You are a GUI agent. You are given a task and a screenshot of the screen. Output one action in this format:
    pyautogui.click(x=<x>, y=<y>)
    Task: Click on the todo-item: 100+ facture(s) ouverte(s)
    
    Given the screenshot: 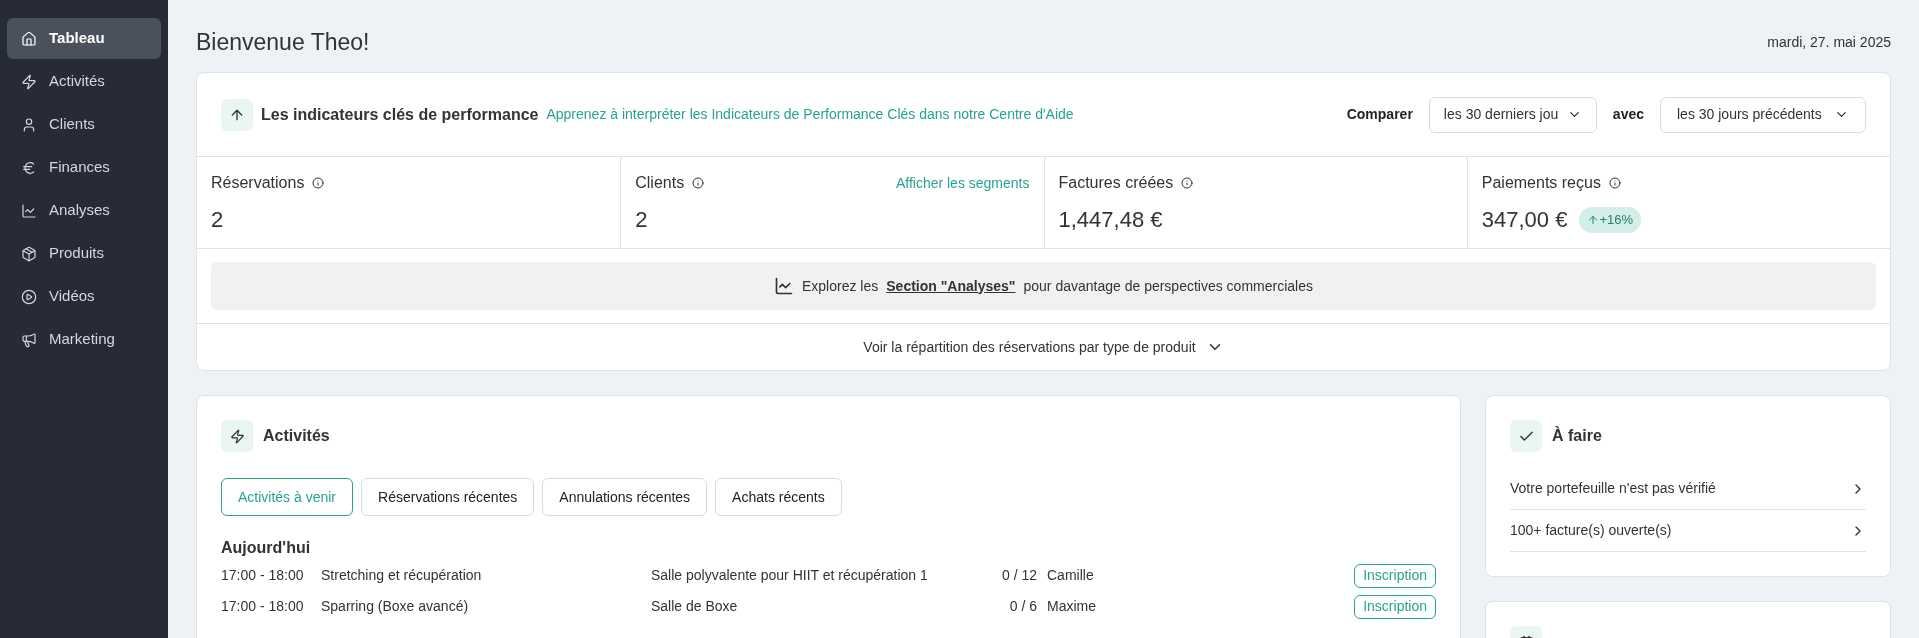 What is the action you would take?
    pyautogui.click(x=1688, y=531)
    